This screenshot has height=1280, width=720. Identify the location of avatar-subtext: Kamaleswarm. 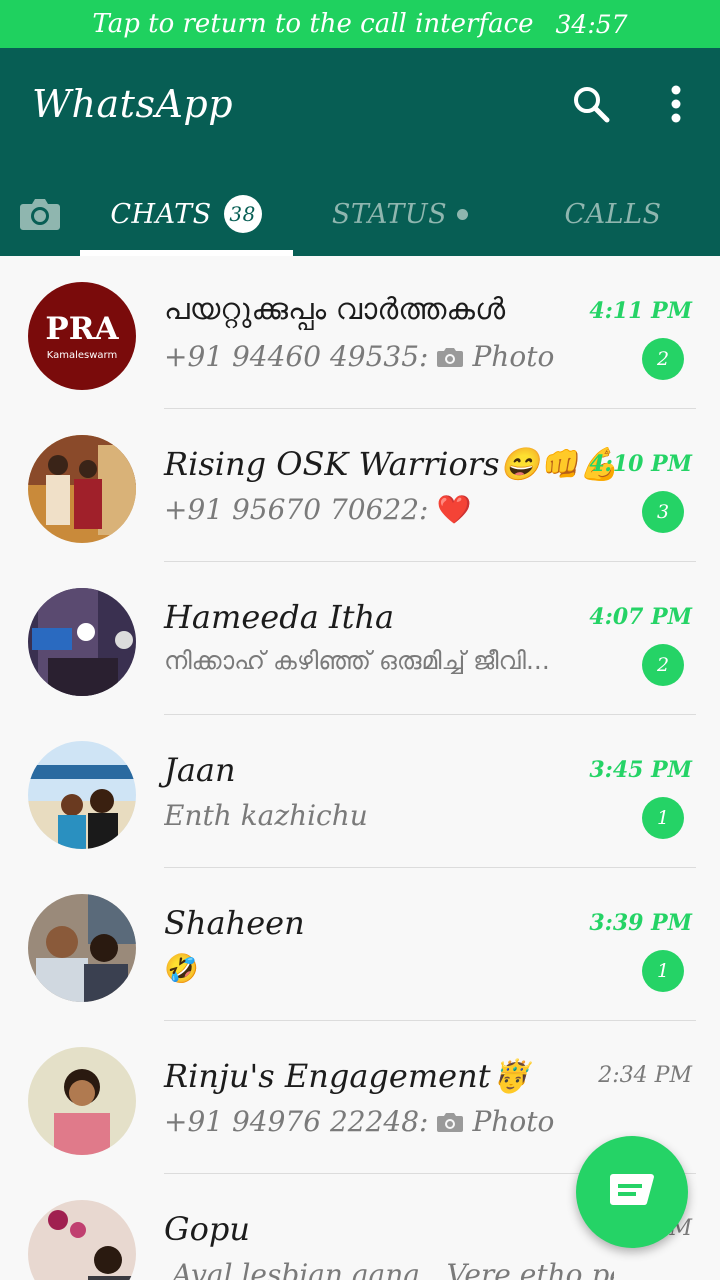
(82, 355).